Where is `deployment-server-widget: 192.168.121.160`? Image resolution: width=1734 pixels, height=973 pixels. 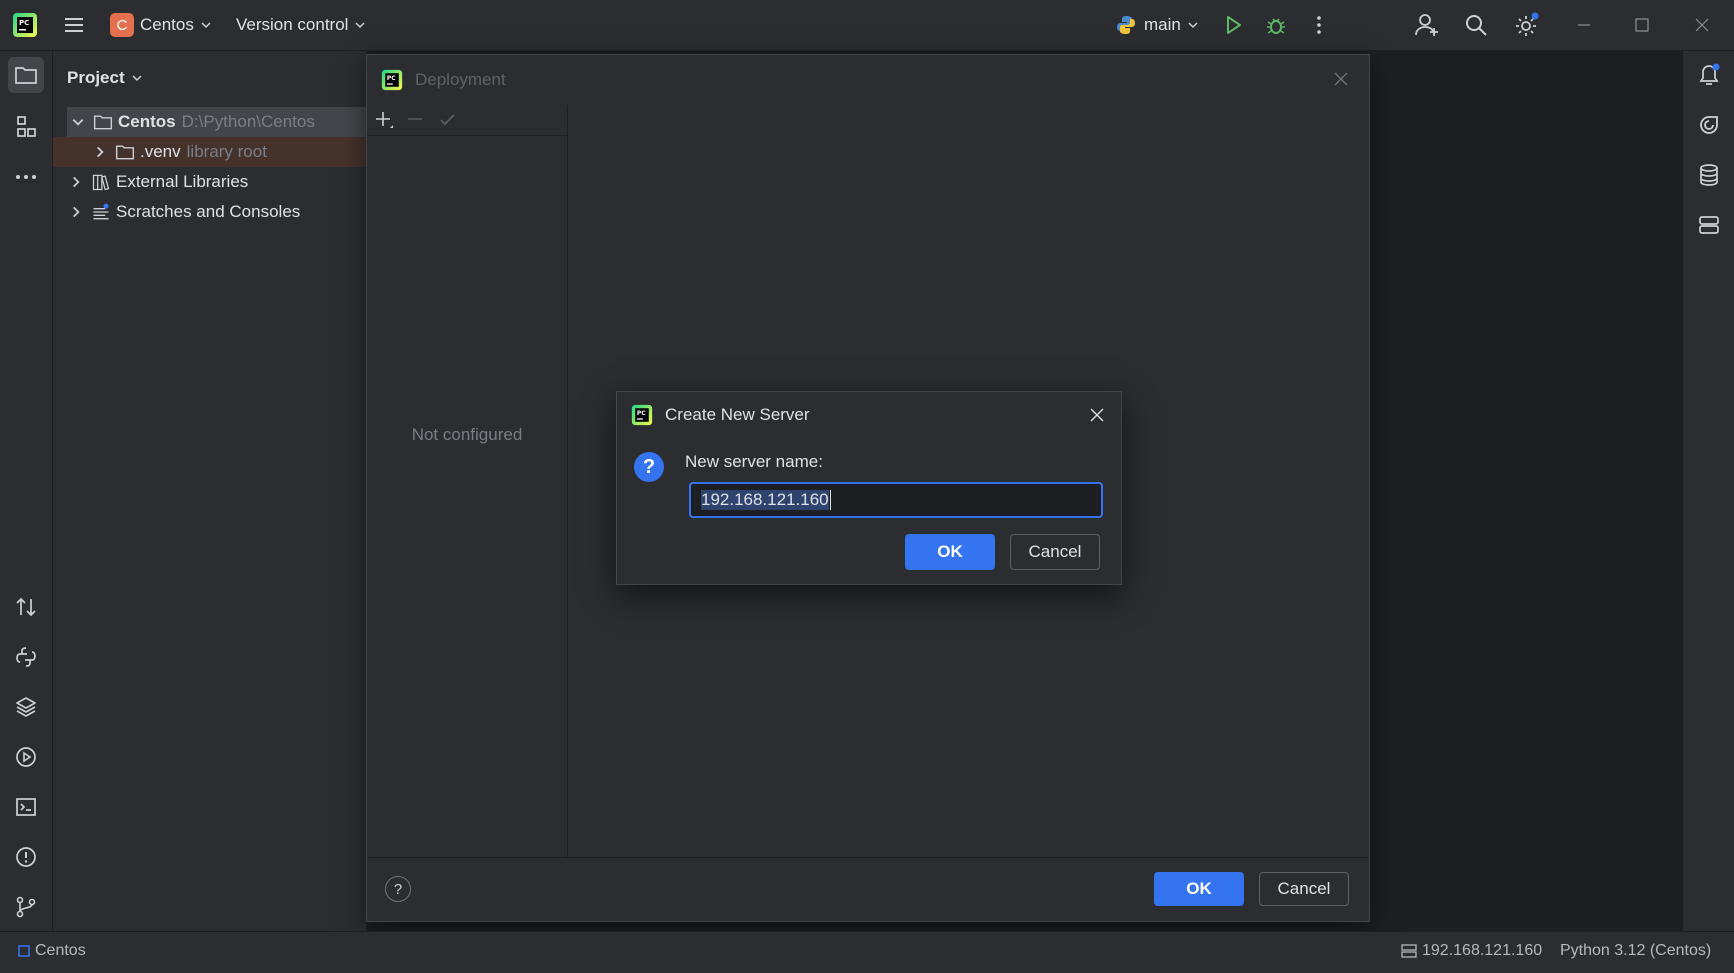 deployment-server-widget: 192.168.121.160 is located at coordinates (1471, 951).